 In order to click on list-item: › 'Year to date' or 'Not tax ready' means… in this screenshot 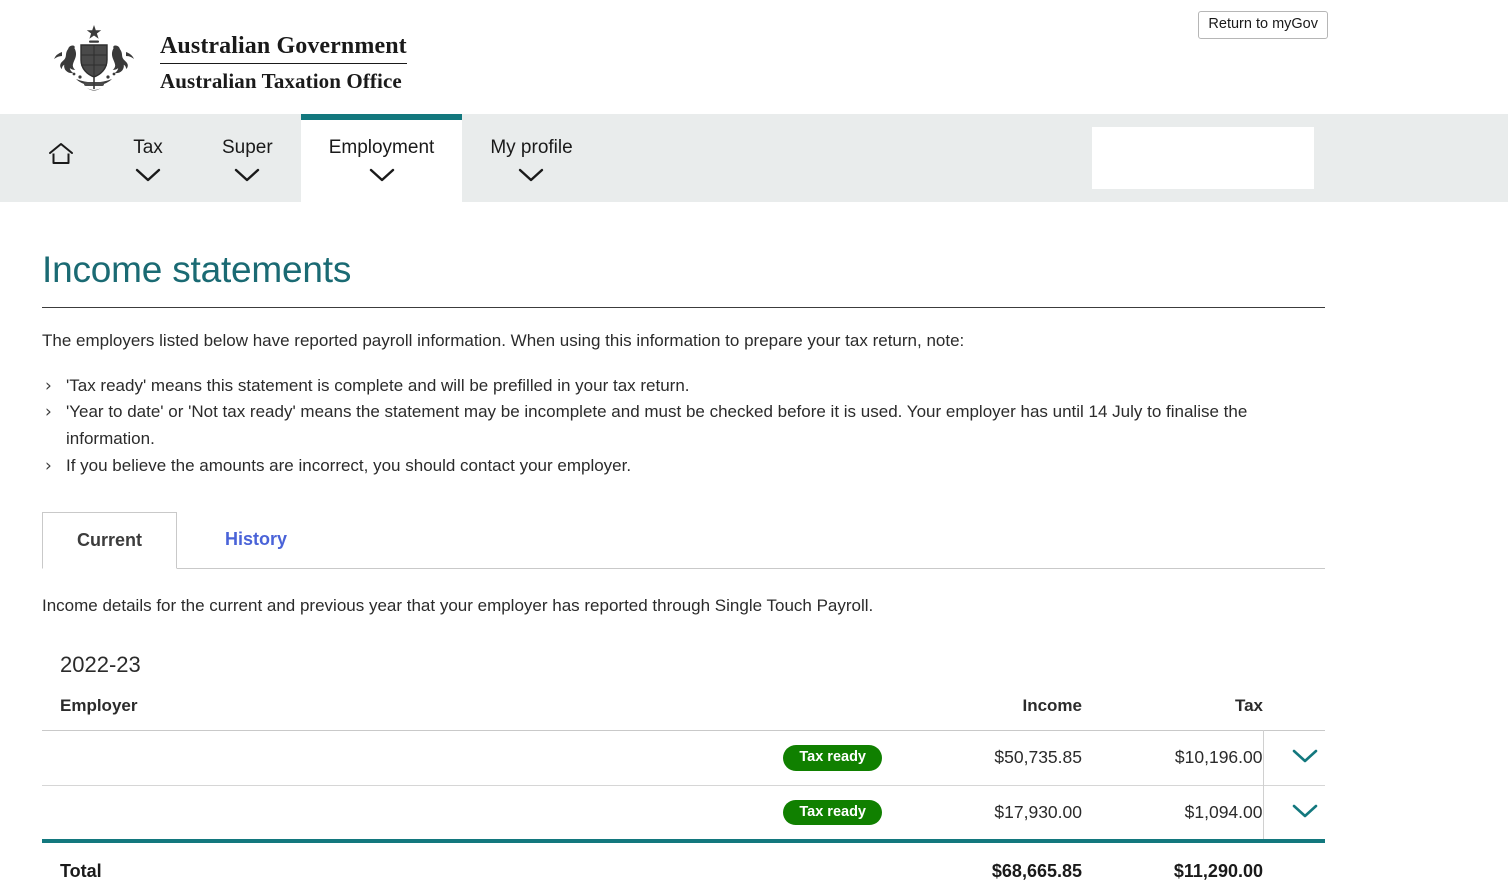, I will do `click(683, 426)`.